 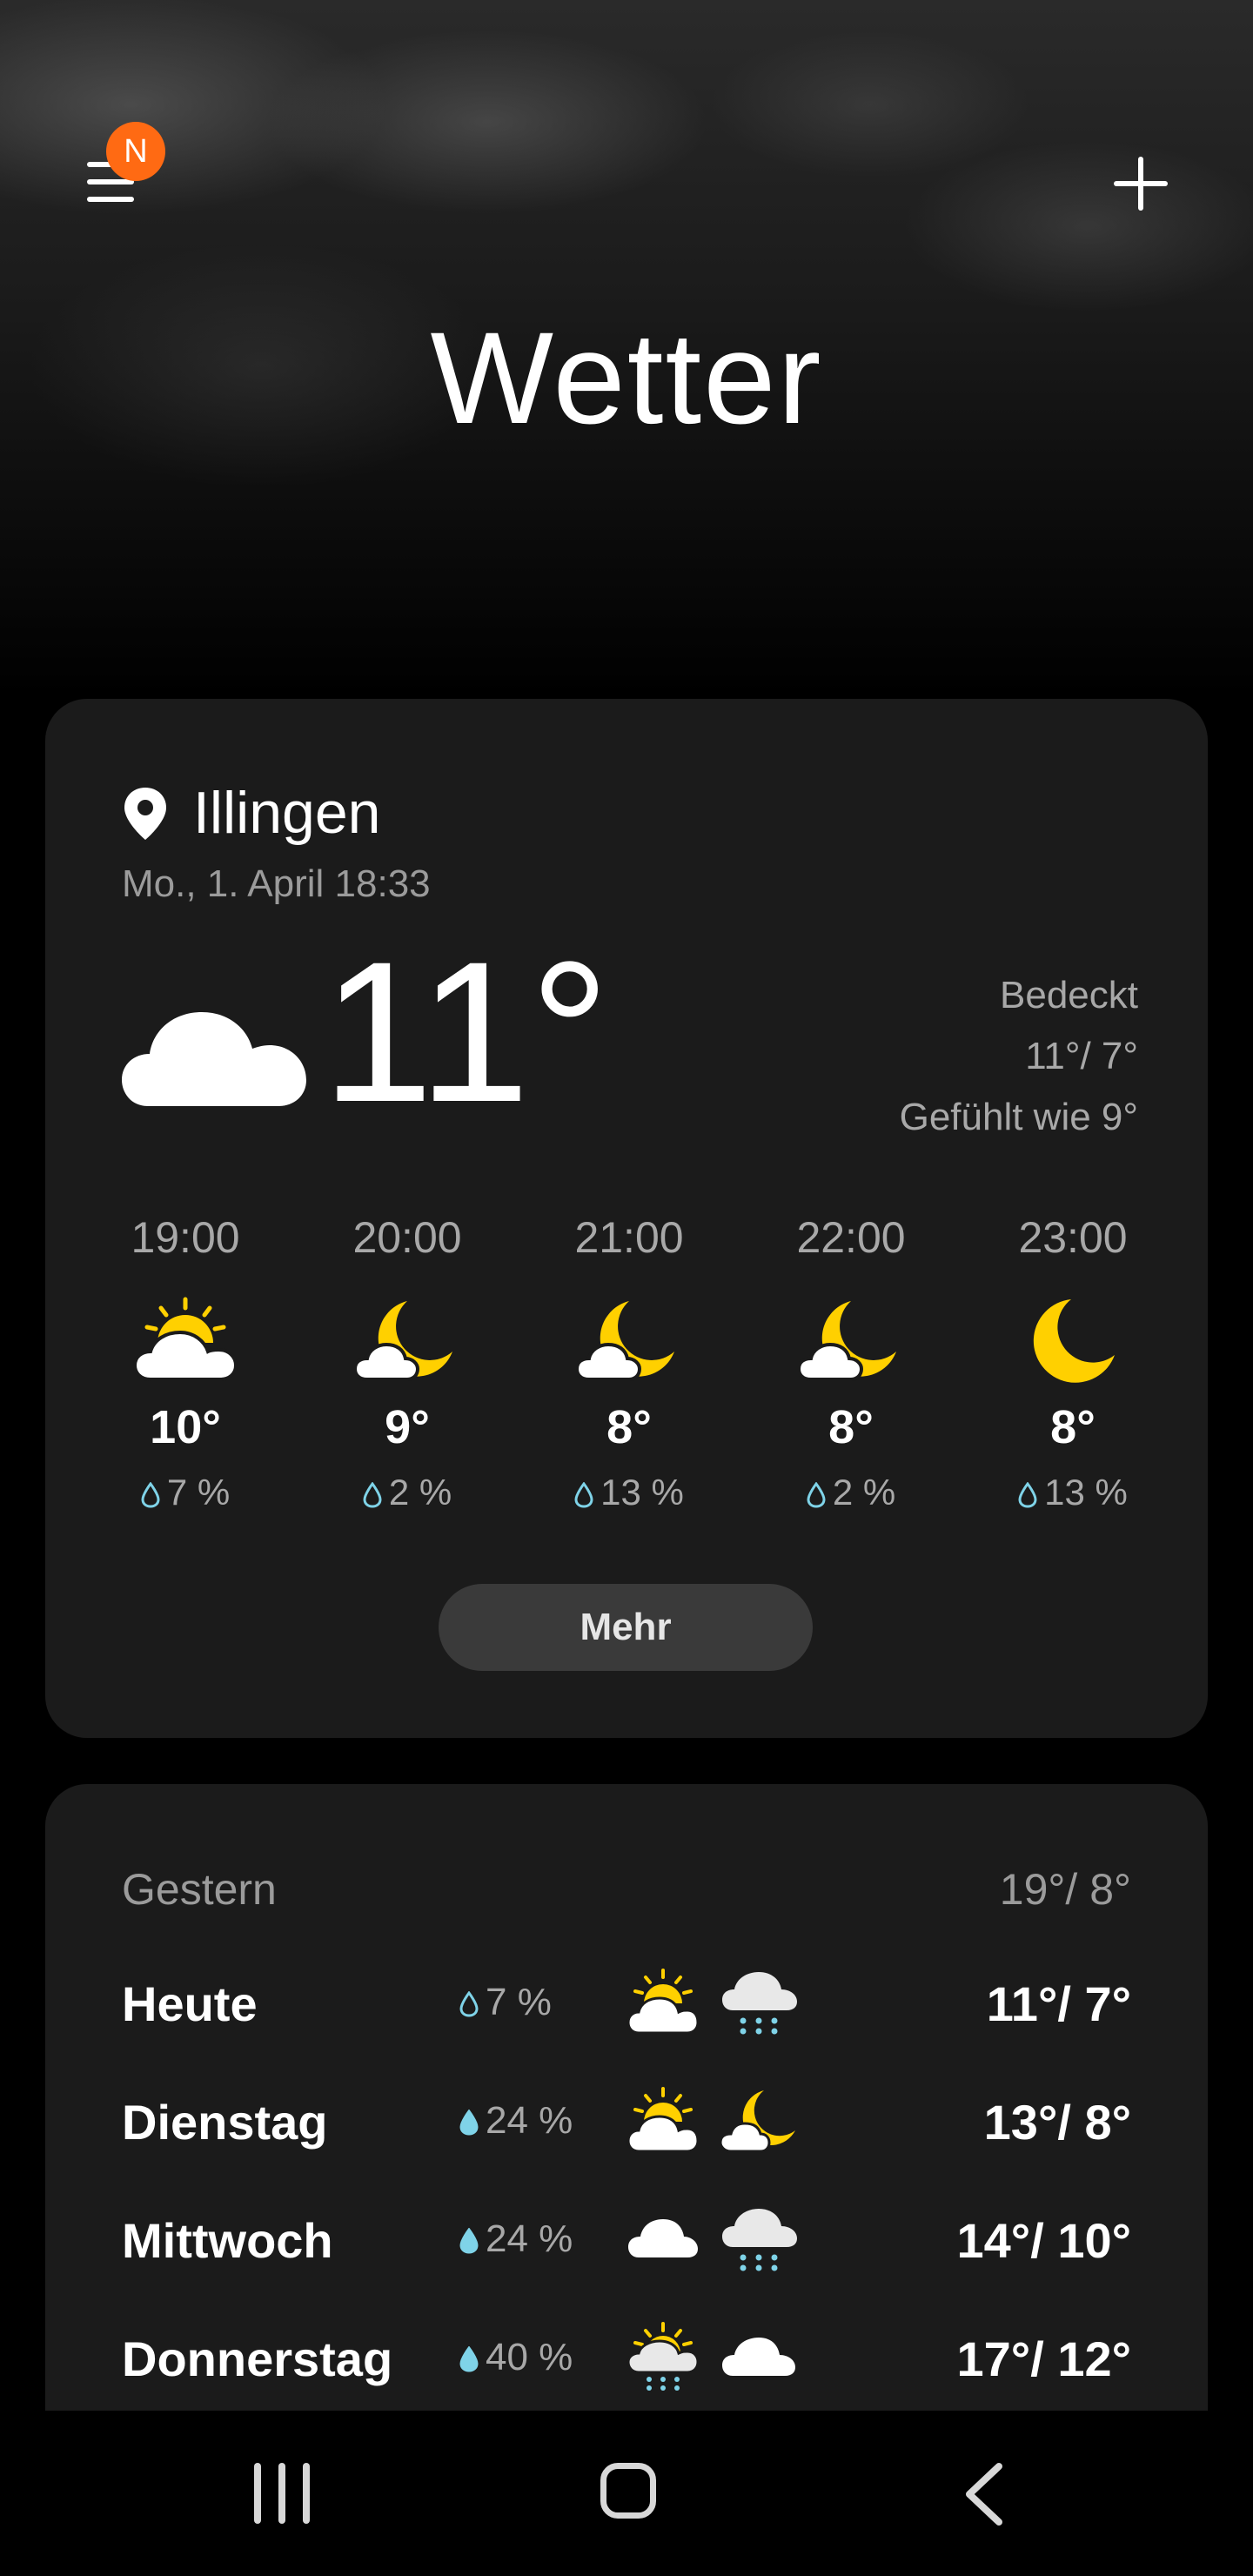 What do you see at coordinates (629, 1237) in the screenshot?
I see `hour-time: 21:00` at bounding box center [629, 1237].